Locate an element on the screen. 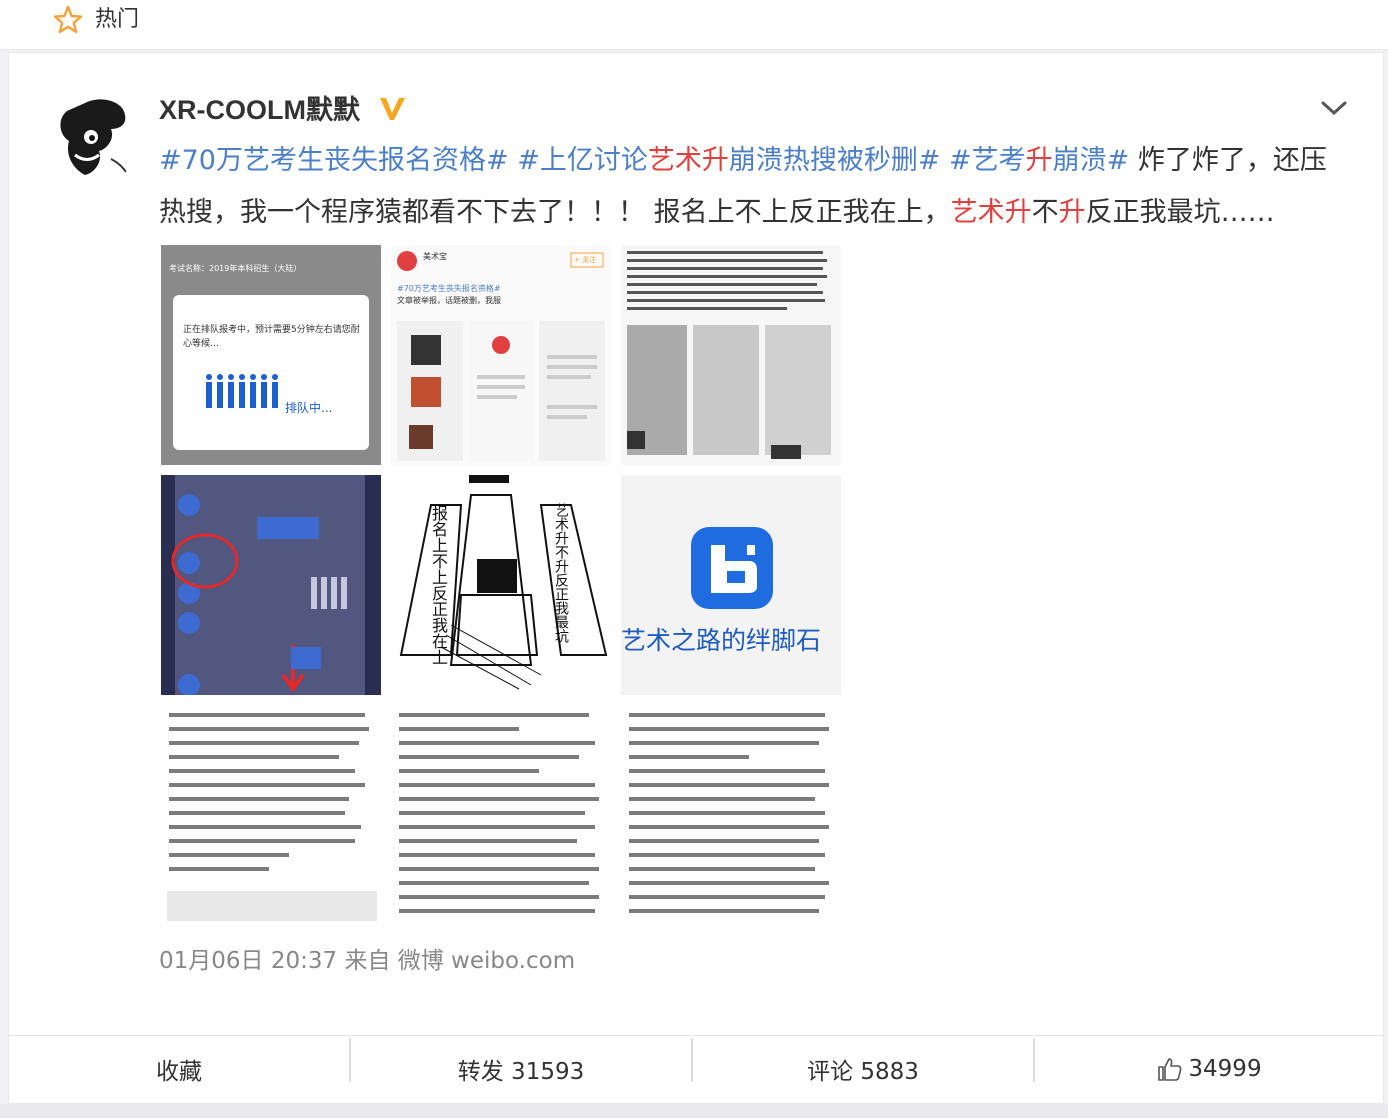 This screenshot has height=1118, width=1388. user-avatar is located at coordinates (93, 137).